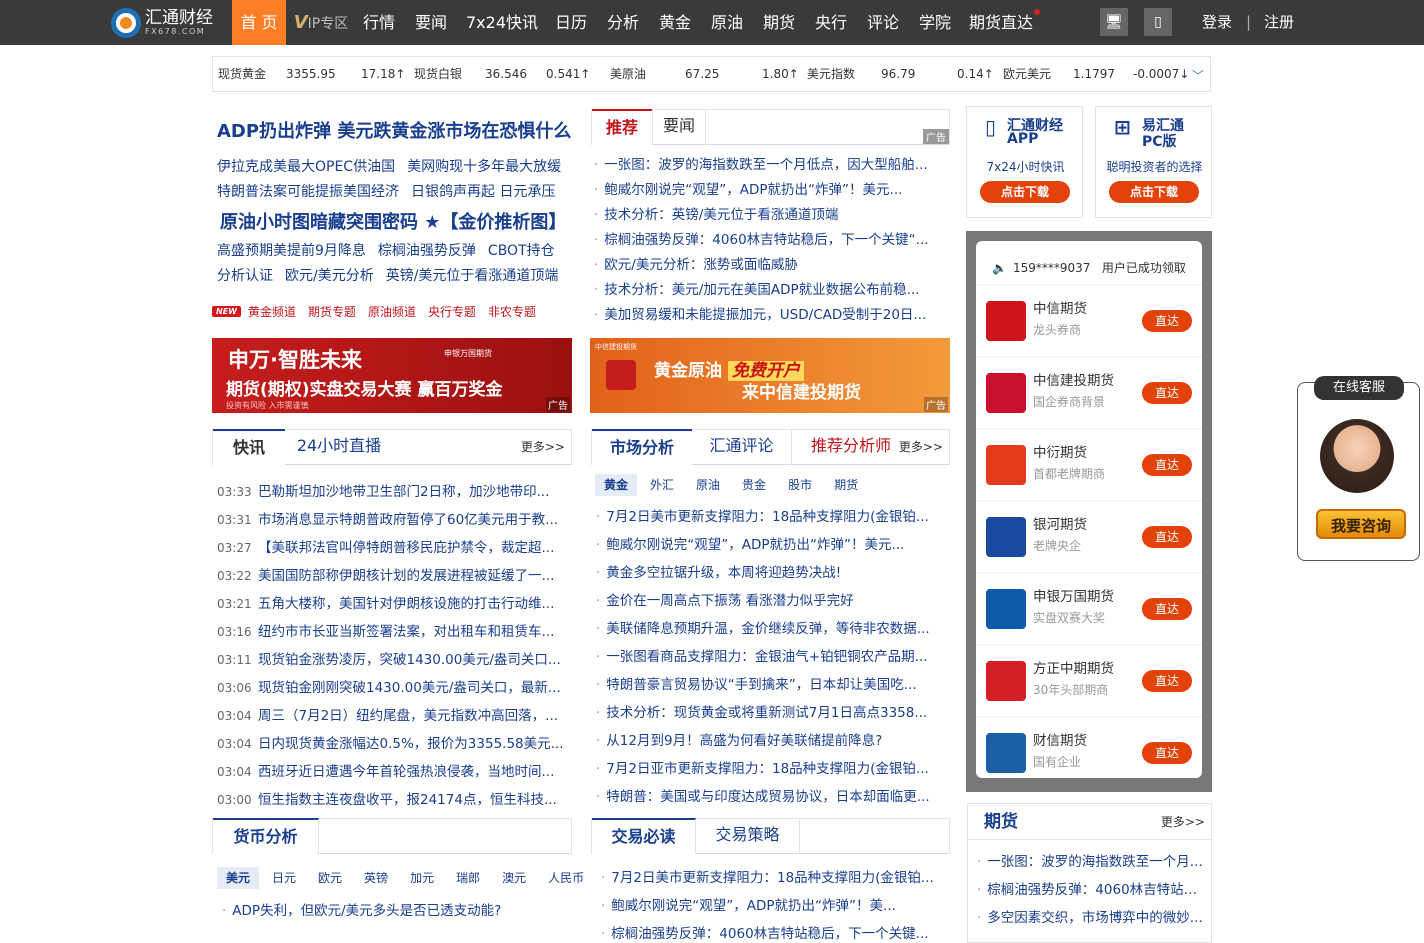 The height and width of the screenshot is (943, 1424). I want to click on broker-row: 中信建投期货 国企券商背景 直达, so click(1089, 392).